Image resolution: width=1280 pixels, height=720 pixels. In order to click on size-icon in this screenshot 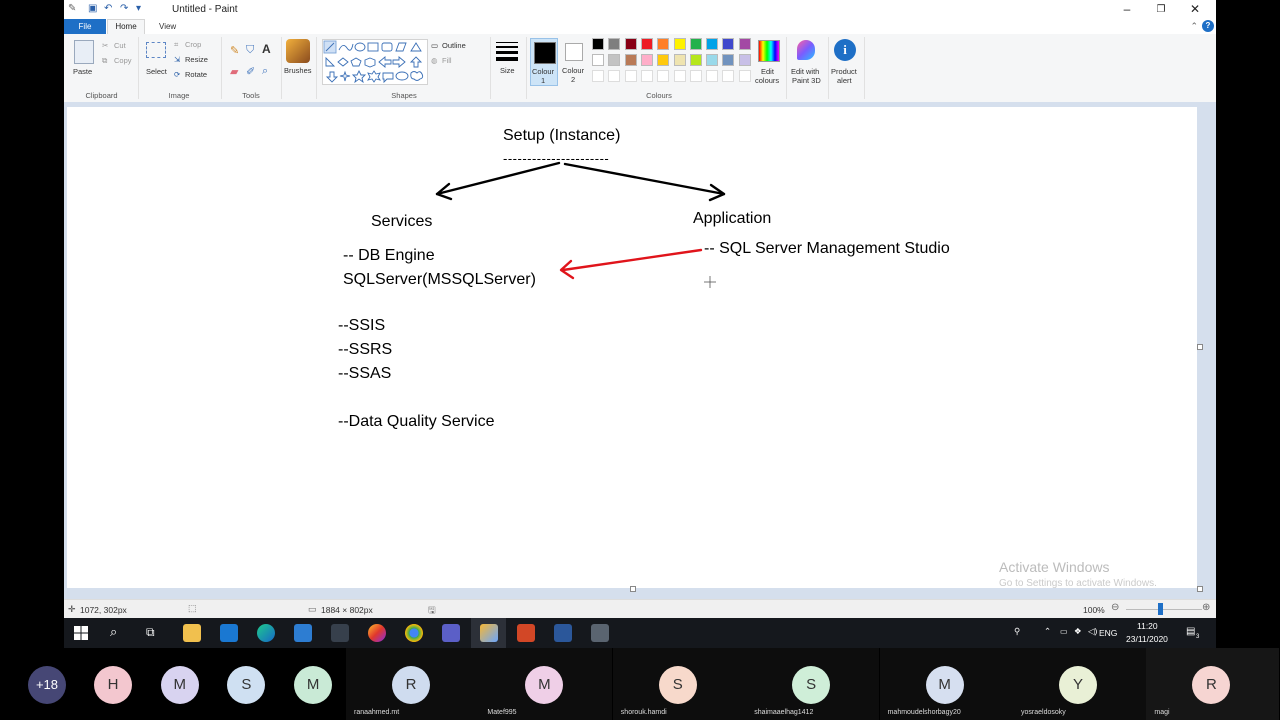, I will do `click(507, 52)`.